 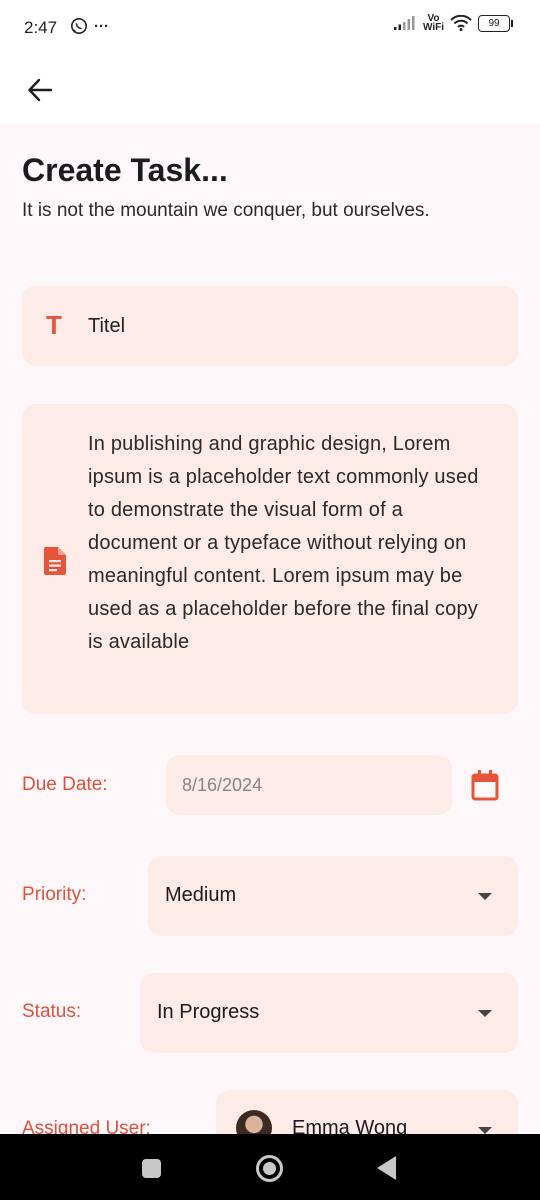 I want to click on due-date-field: 8/16/2024, so click(x=309, y=785).